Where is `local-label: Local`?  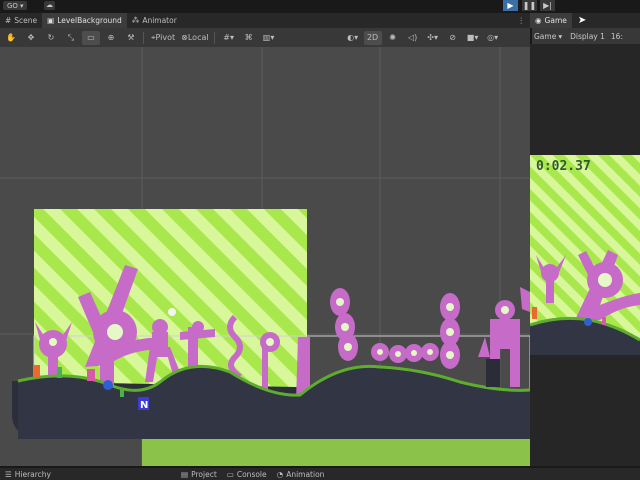
local-label: Local is located at coordinates (198, 37).